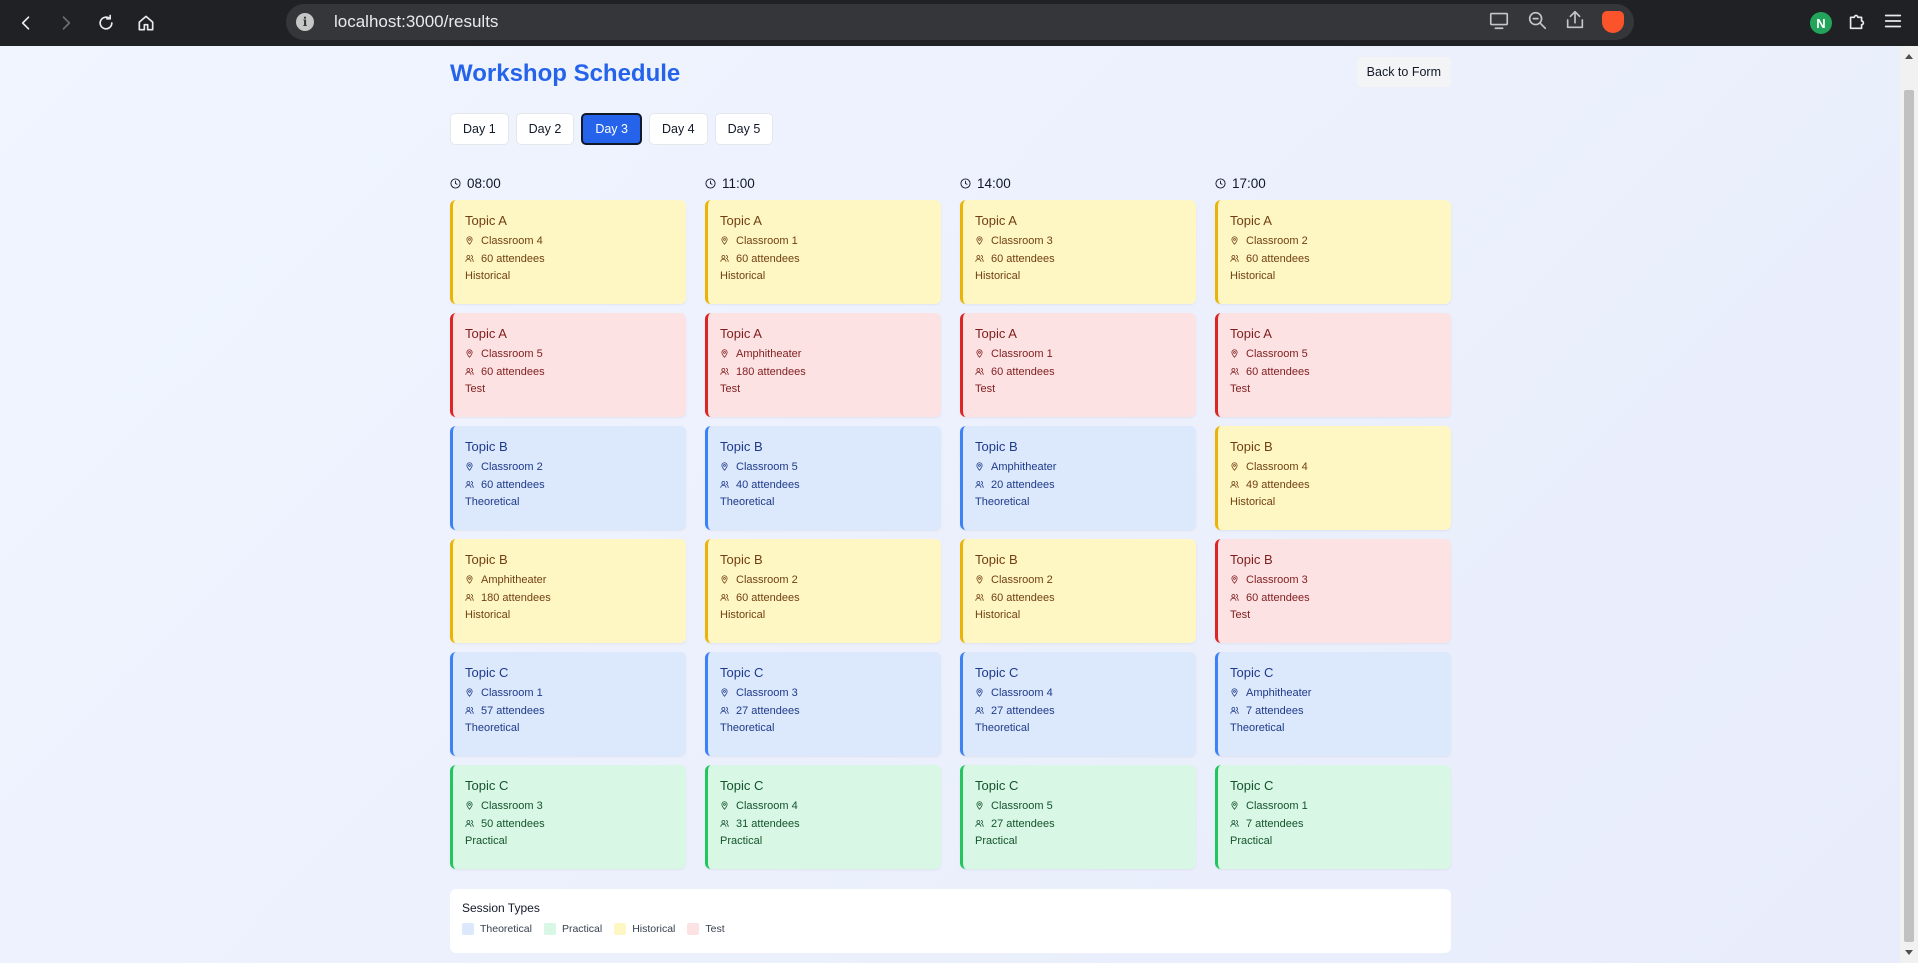  I want to click on session-card: Topic A Amphitheater 180 attendees Test, so click(823, 365).